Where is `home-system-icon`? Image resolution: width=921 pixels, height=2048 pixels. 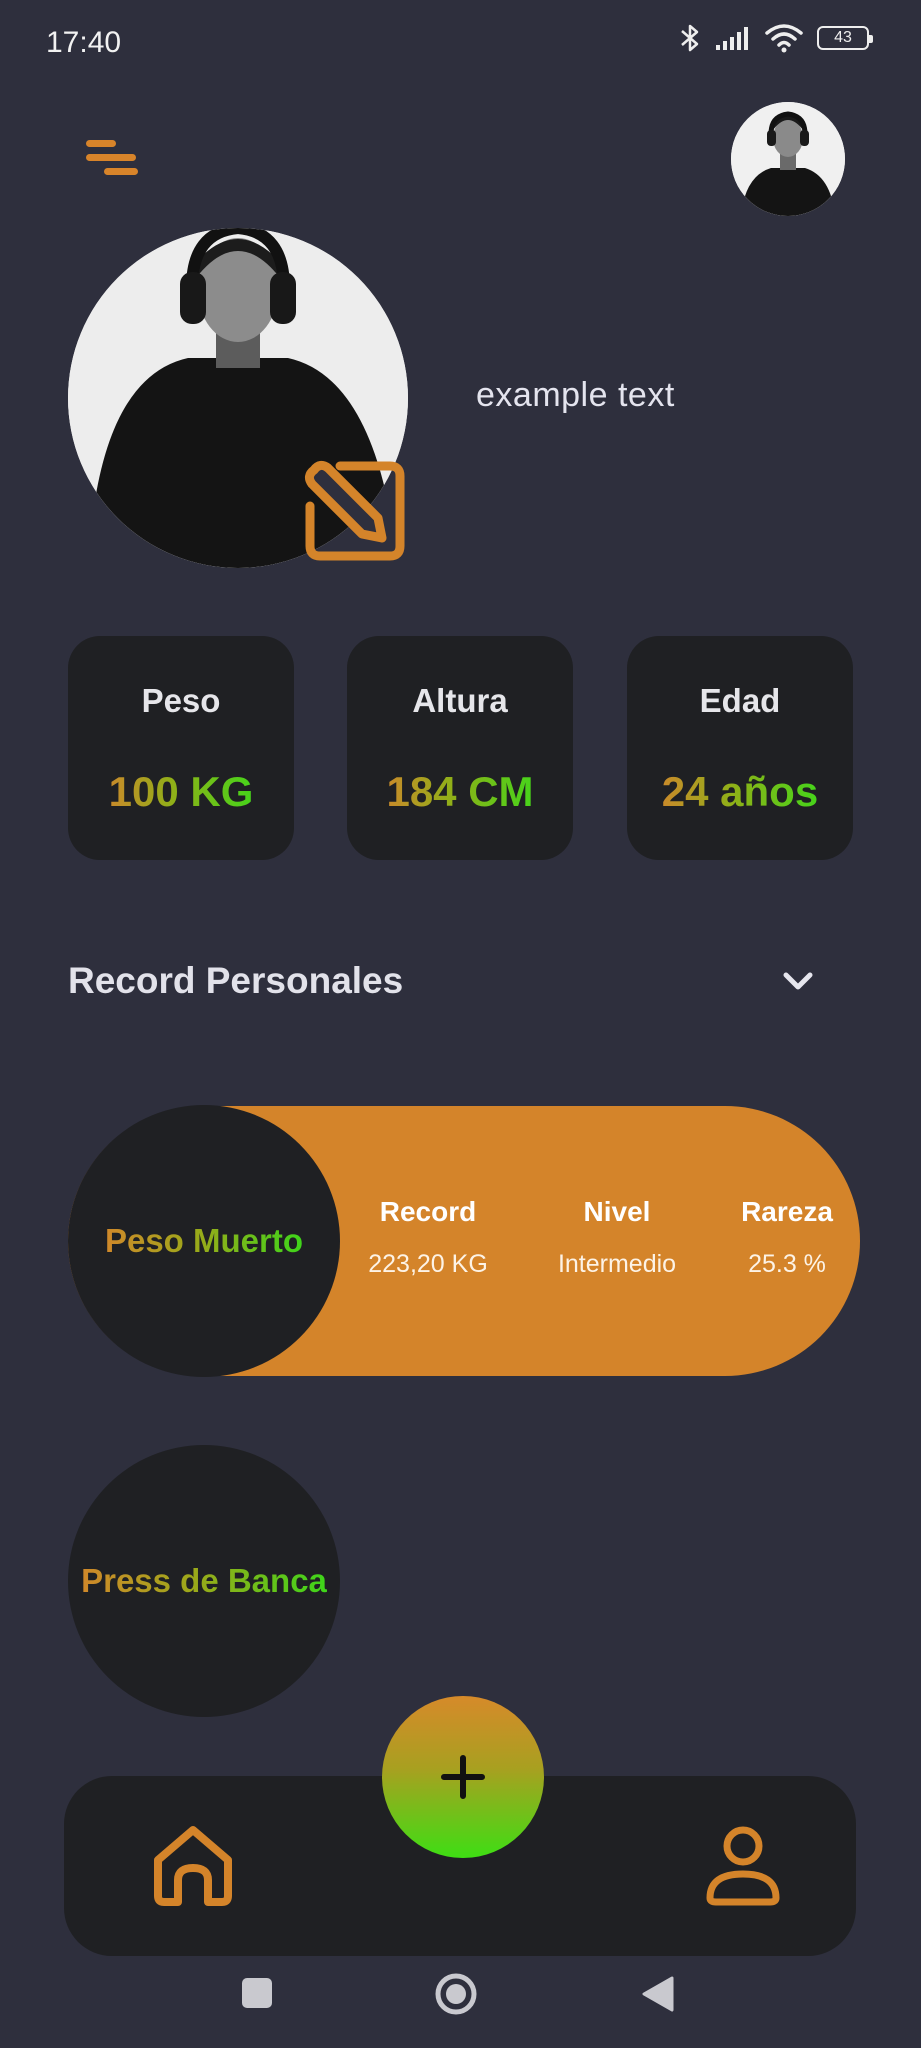
home-system-icon is located at coordinates (456, 1994).